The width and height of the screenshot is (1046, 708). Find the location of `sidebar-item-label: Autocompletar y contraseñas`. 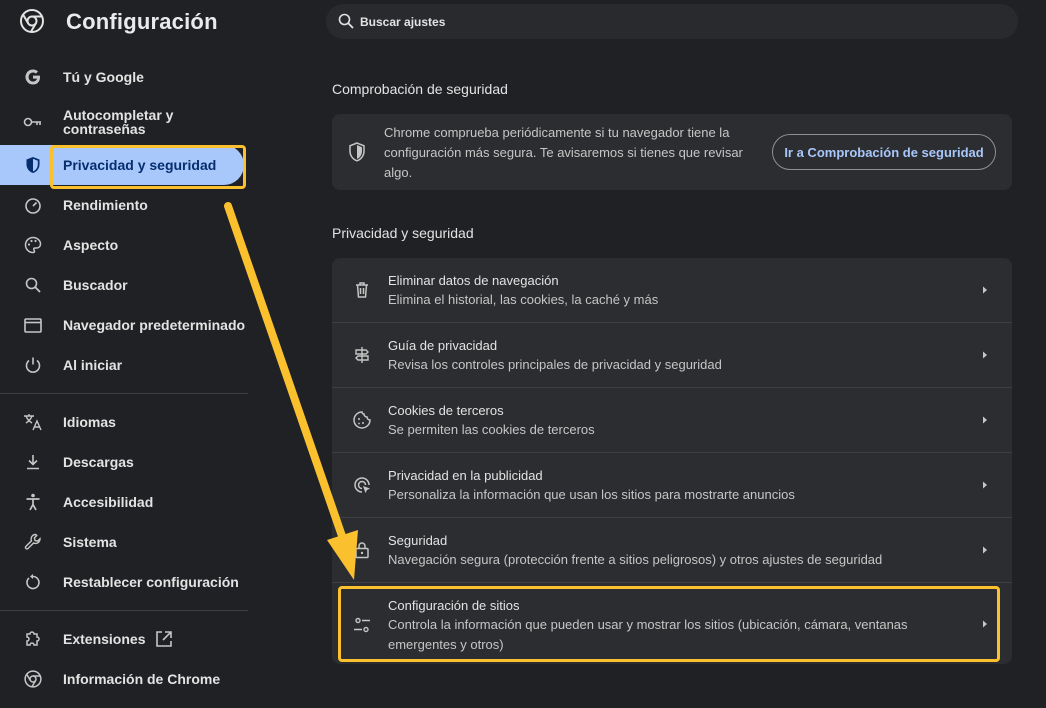

sidebar-item-label: Autocompletar y contraseñas is located at coordinates (118, 122).